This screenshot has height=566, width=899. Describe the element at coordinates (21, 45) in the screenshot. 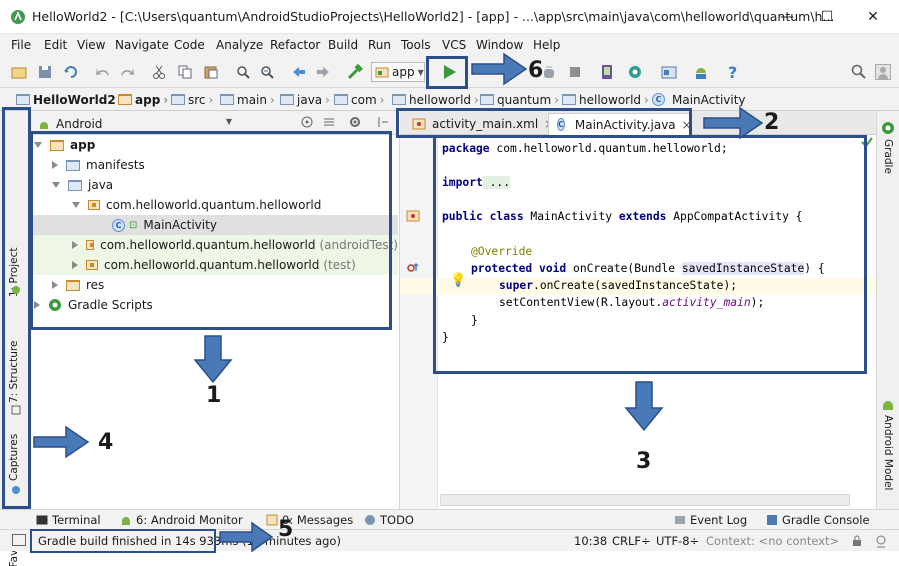

I see `menu-file: File` at that location.